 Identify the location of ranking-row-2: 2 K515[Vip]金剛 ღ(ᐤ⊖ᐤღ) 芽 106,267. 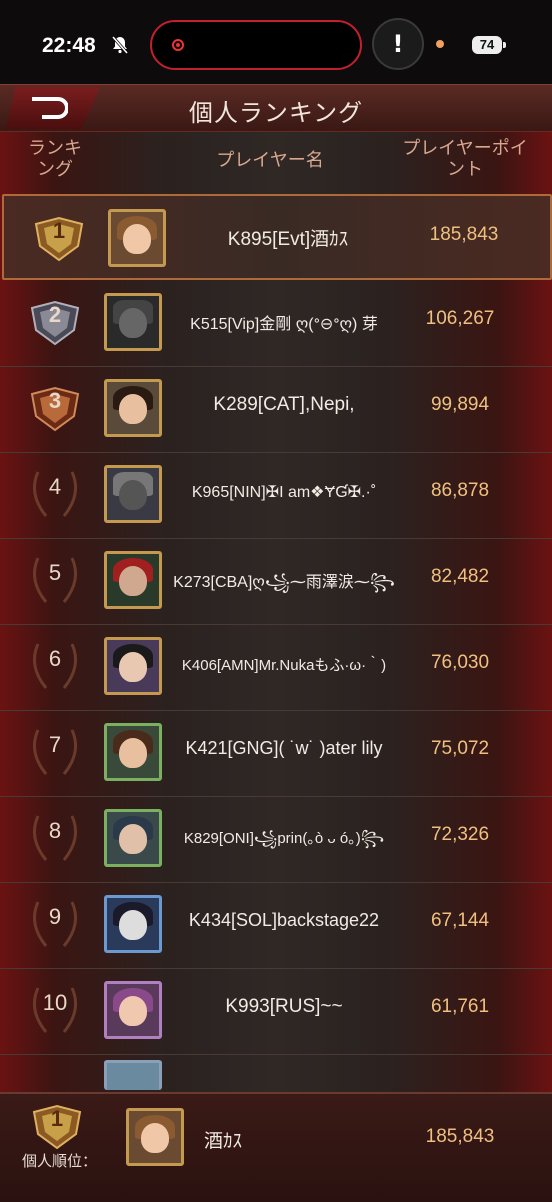
(276, 323).